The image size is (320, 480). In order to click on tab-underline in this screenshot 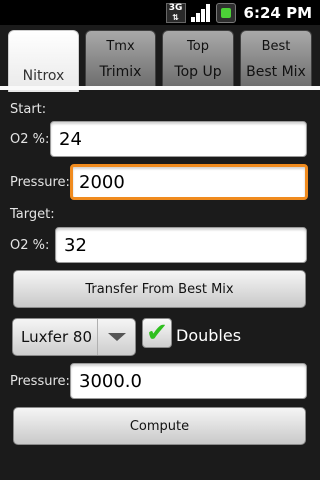, I will do `click(160, 88)`.